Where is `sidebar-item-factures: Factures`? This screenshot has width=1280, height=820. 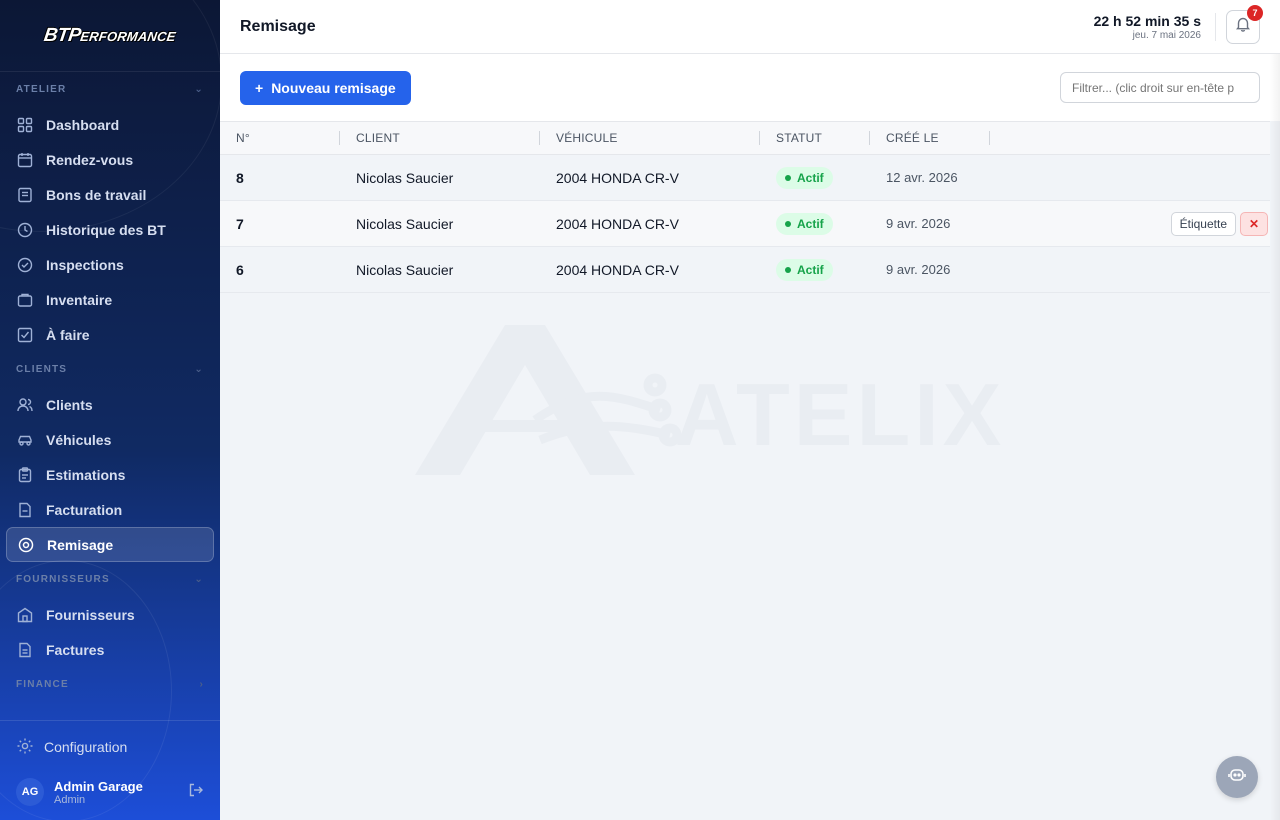 sidebar-item-factures: Factures is located at coordinates (110, 649).